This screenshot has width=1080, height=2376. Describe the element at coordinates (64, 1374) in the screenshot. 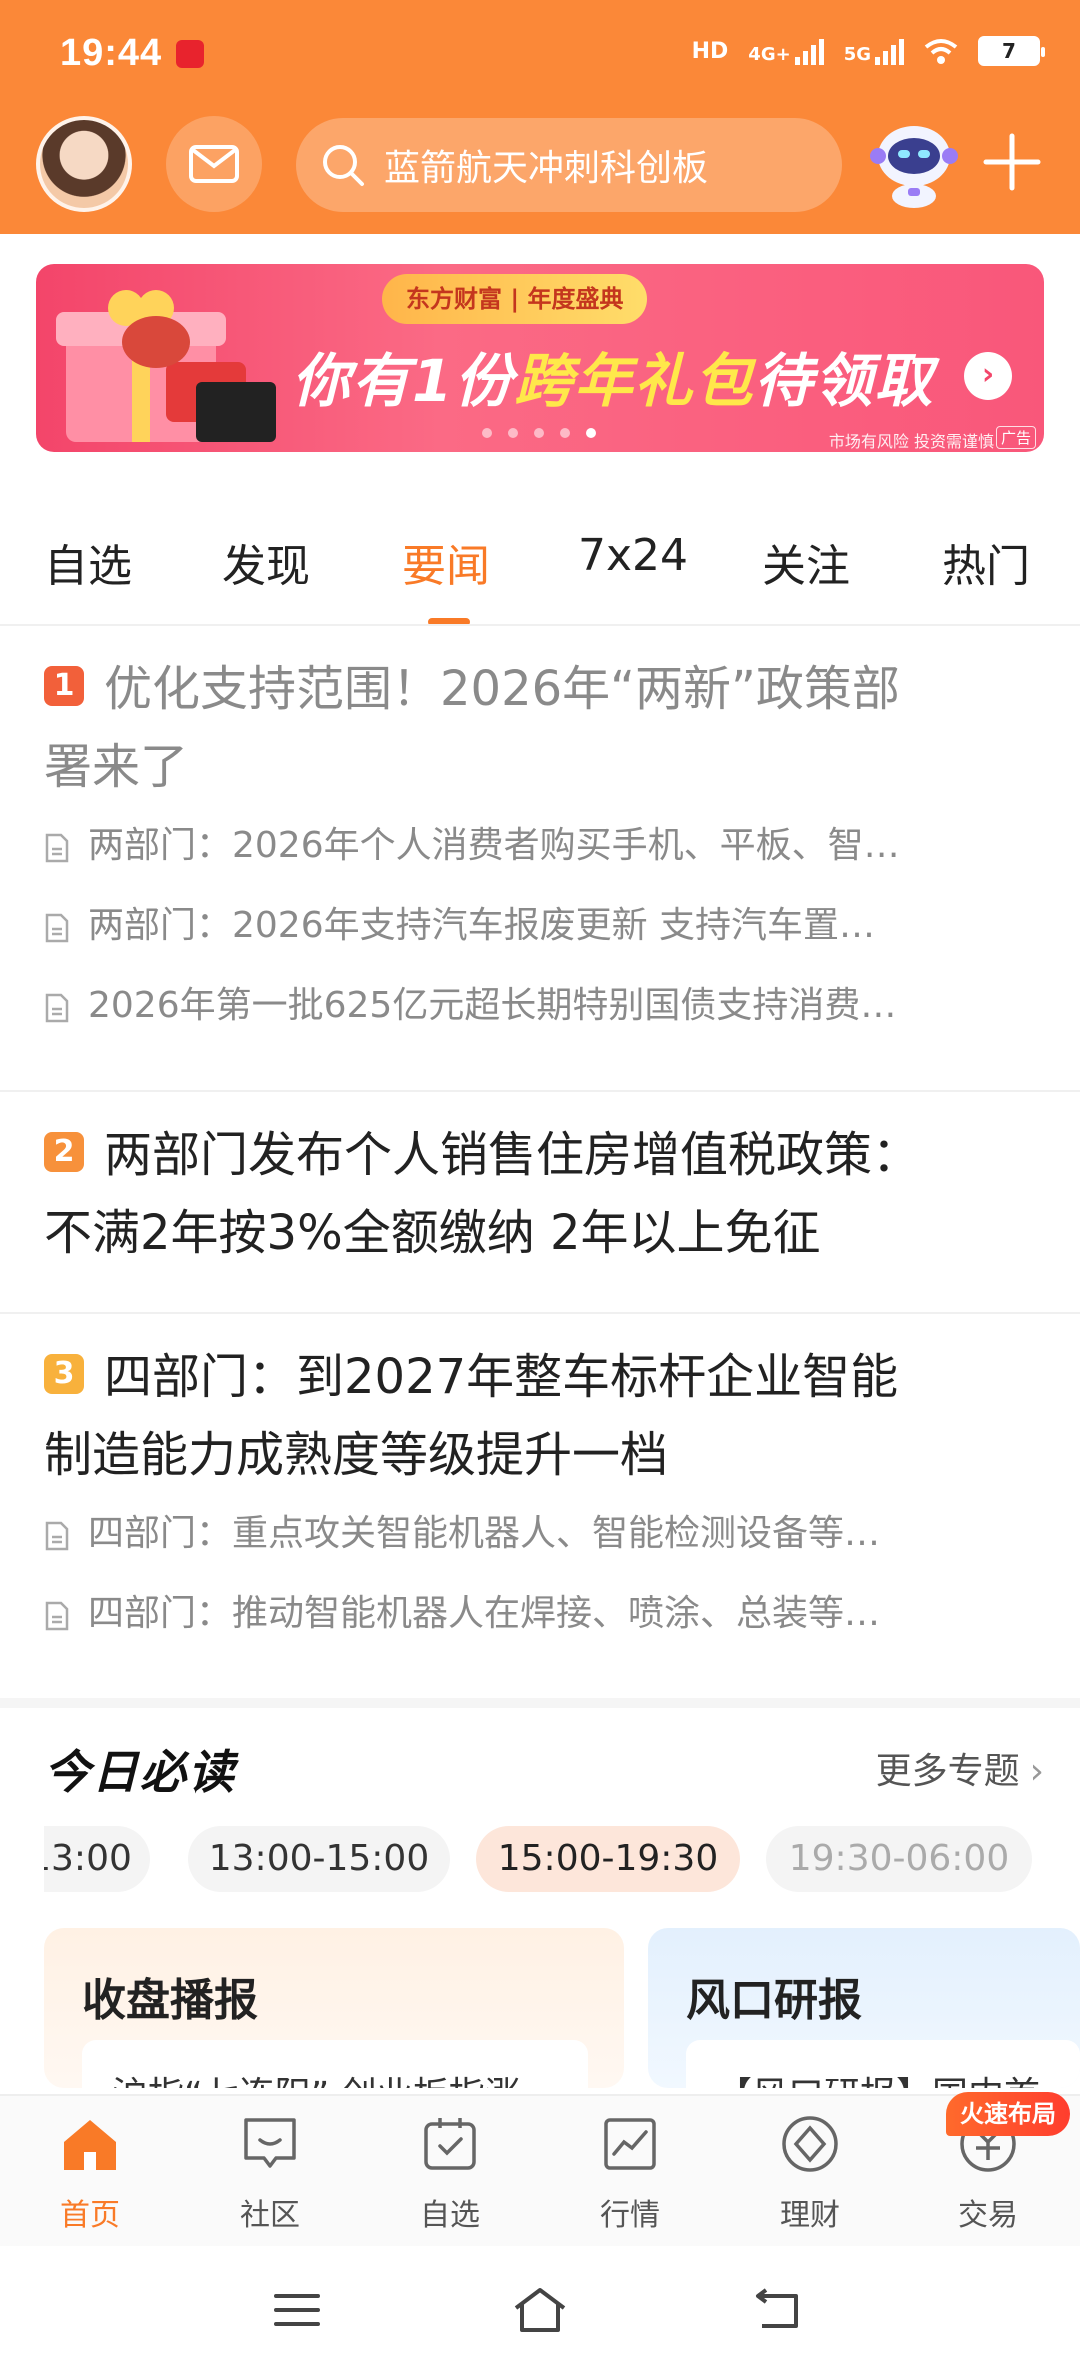

I see `rank-badge: 3` at that location.